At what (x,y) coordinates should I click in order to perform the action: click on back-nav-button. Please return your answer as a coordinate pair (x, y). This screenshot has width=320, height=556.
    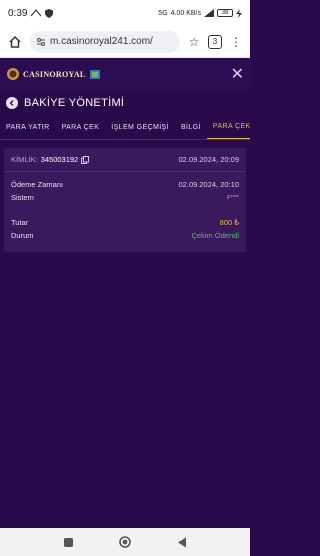
    Looking at the image, I should click on (182, 542).